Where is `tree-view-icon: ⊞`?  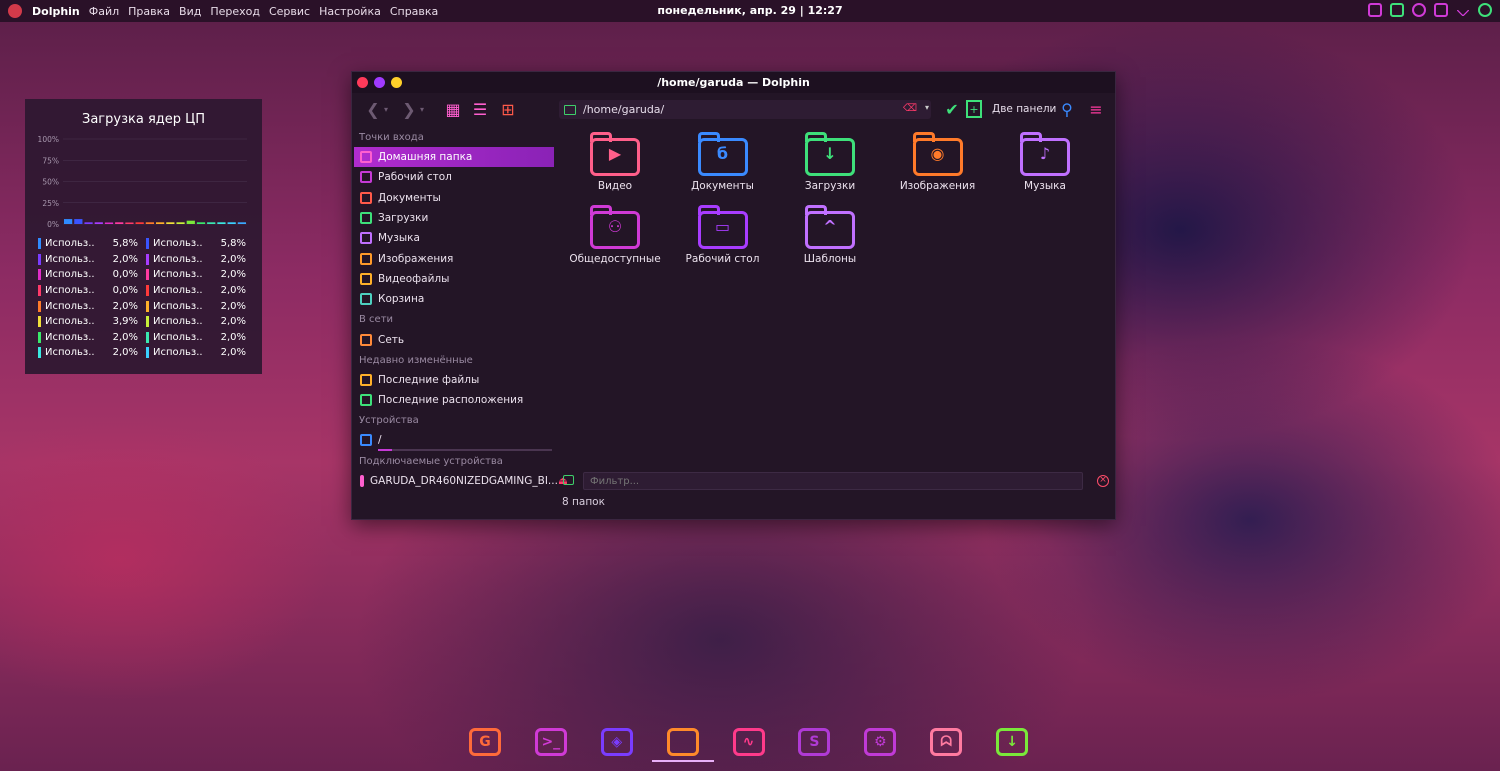 tree-view-icon: ⊞ is located at coordinates (508, 109).